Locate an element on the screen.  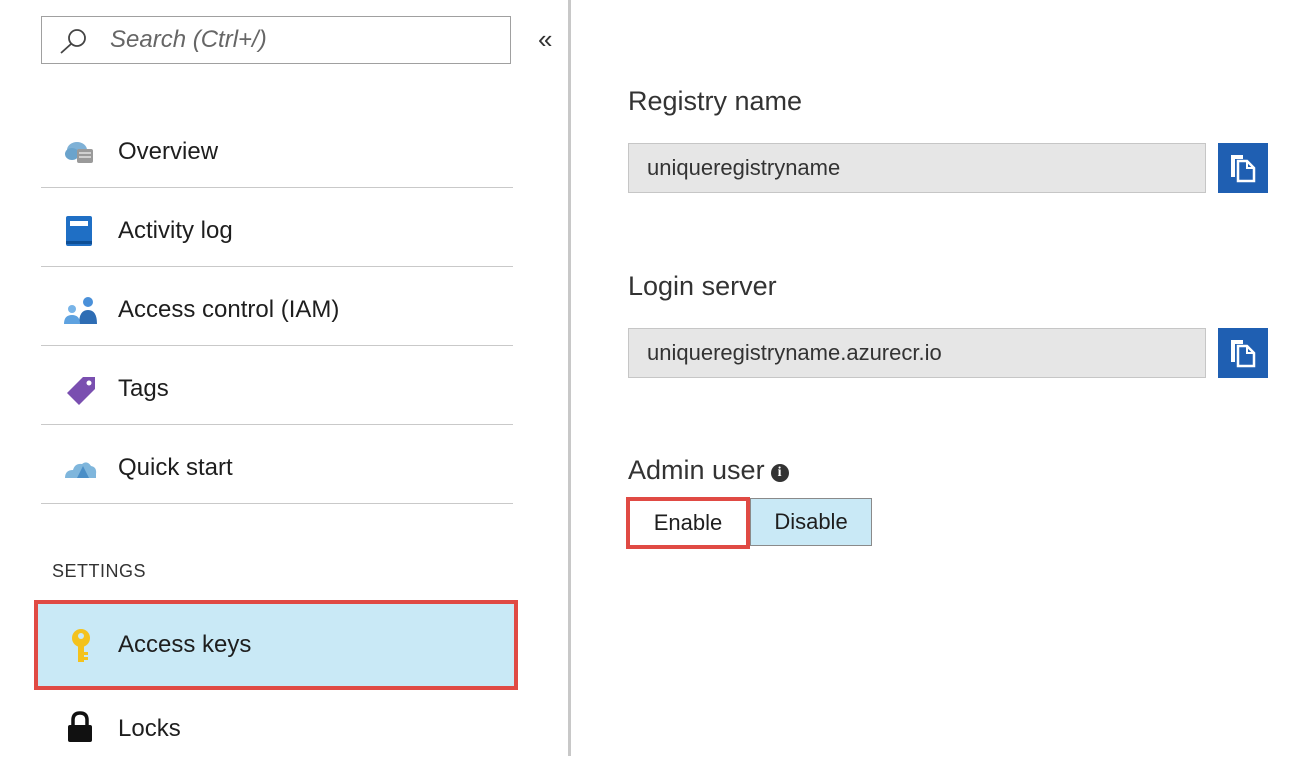
sidebar-item-access-control: Access control (IAM) is located at coordinates (277, 310).